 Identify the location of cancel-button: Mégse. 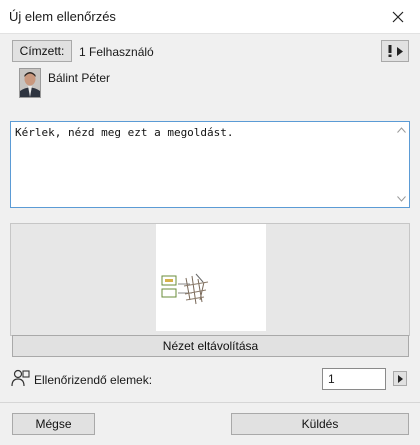
(53, 424).